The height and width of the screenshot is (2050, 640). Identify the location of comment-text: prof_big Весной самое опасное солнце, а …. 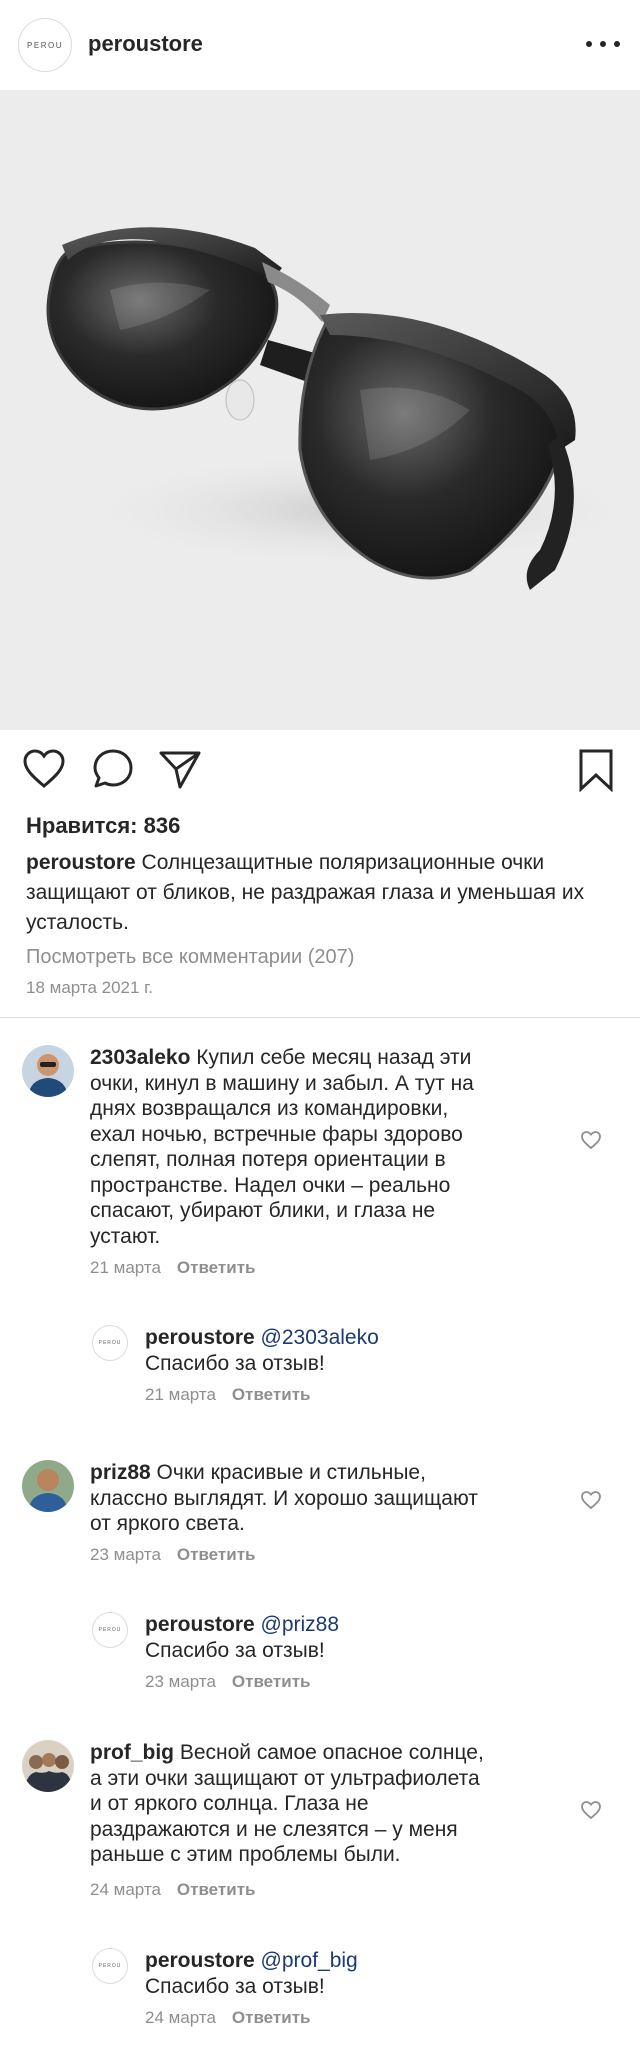
(287, 1803).